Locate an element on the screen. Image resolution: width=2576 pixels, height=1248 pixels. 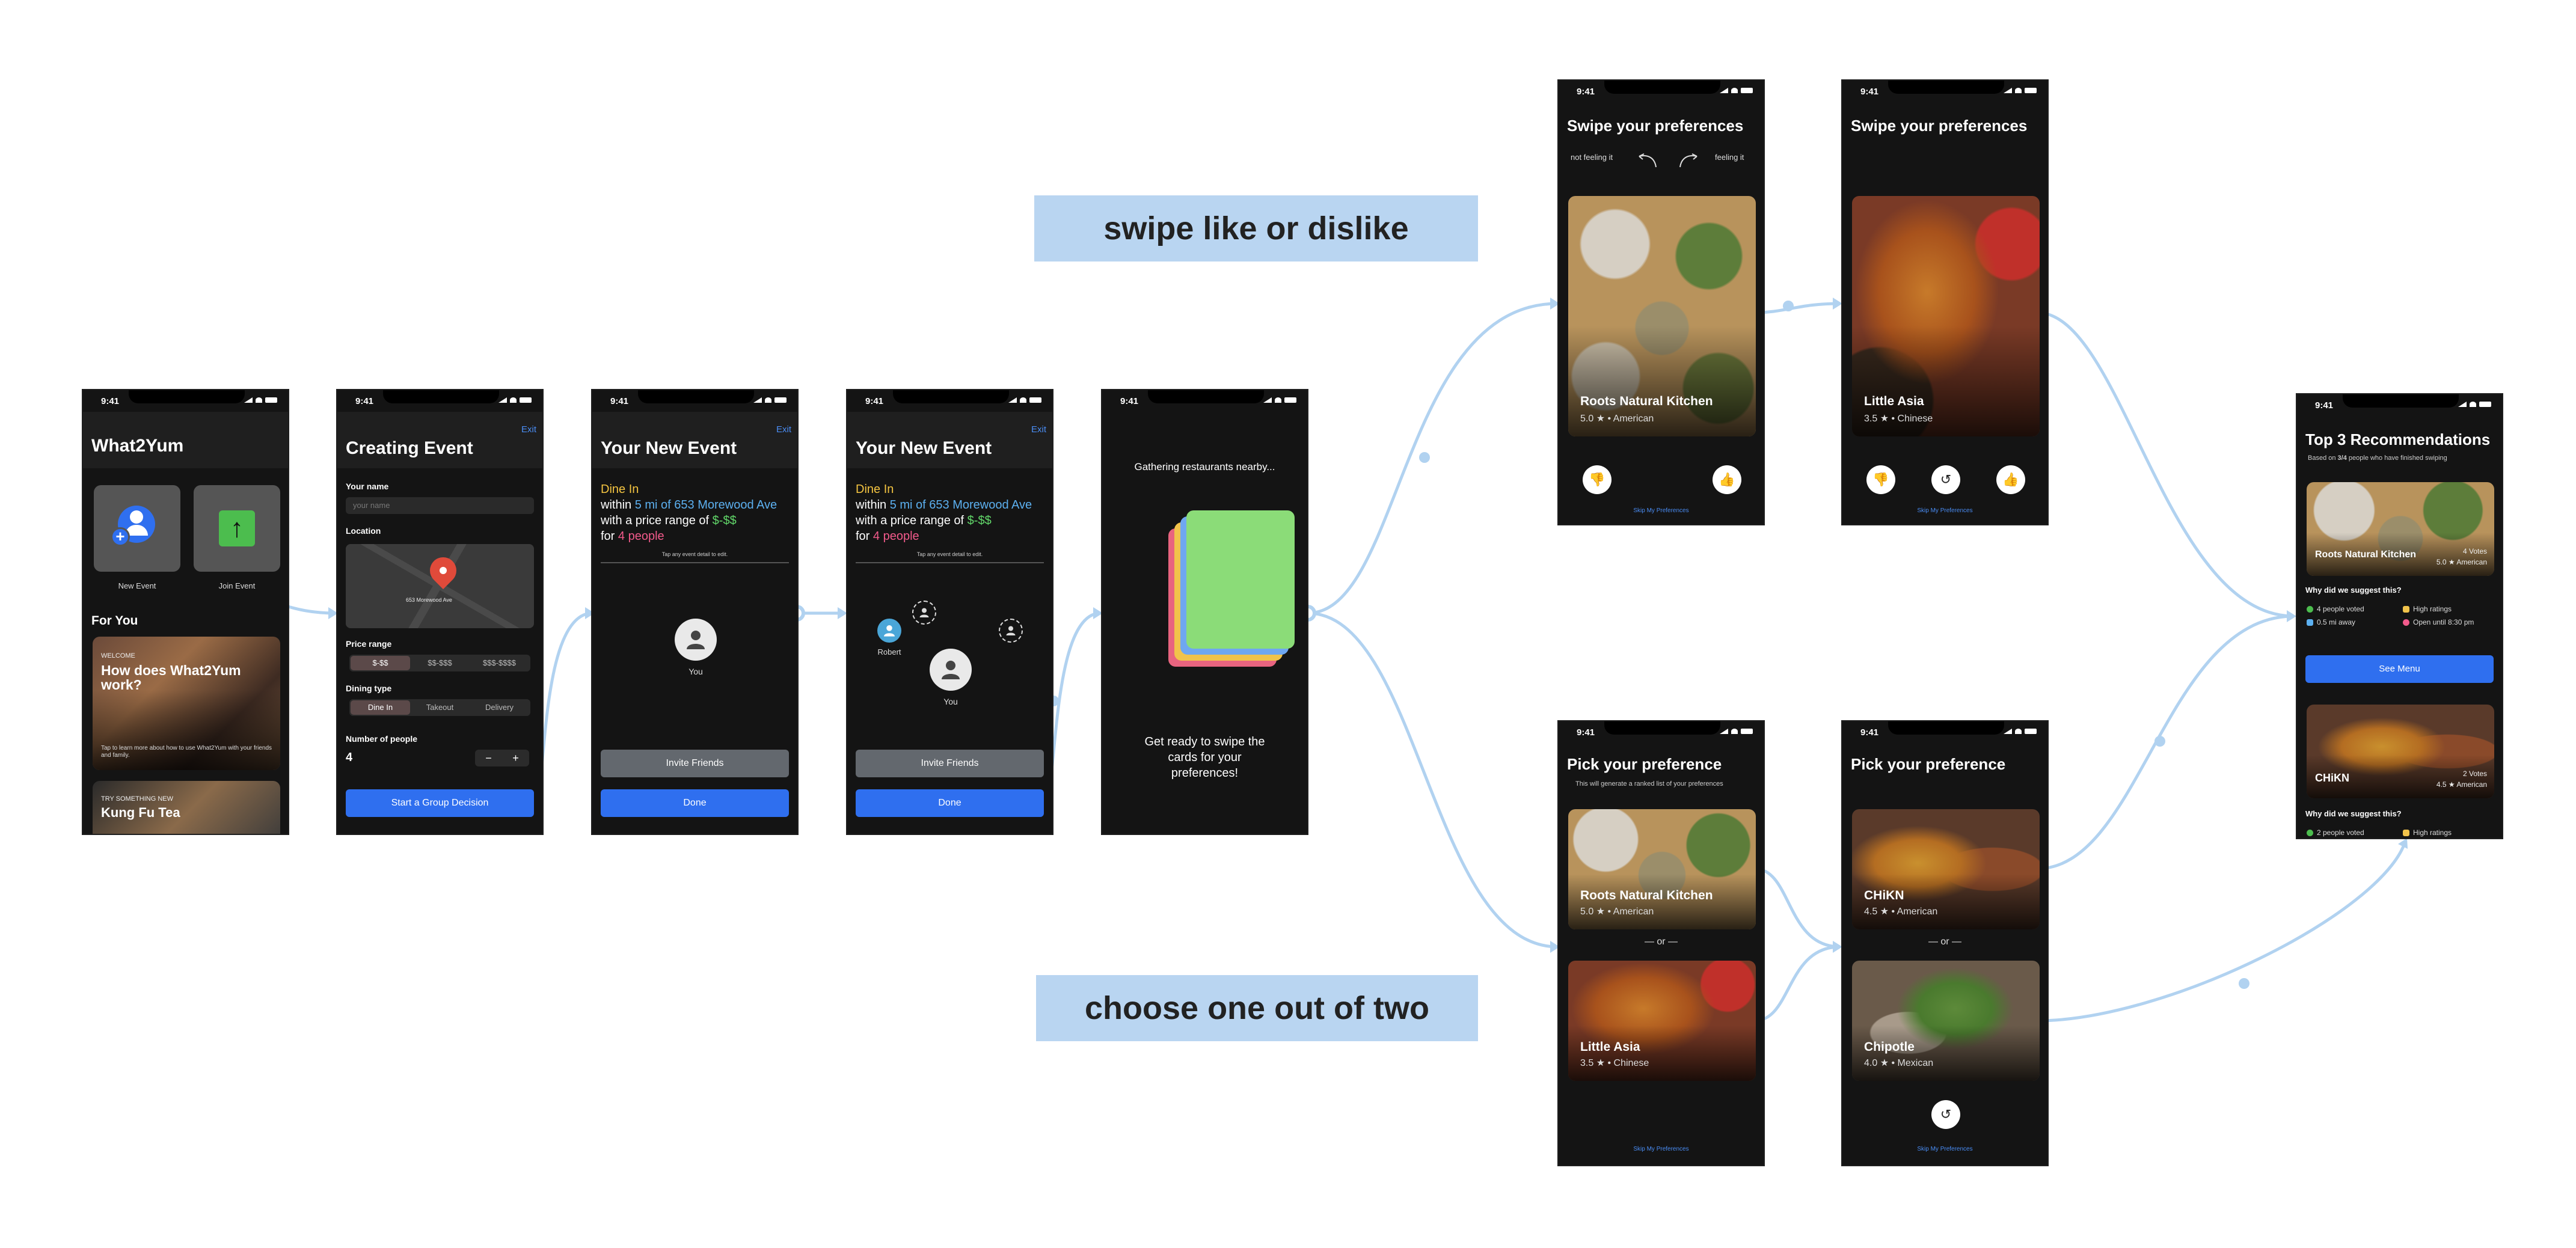
card-stack is located at coordinates (1222, 589).